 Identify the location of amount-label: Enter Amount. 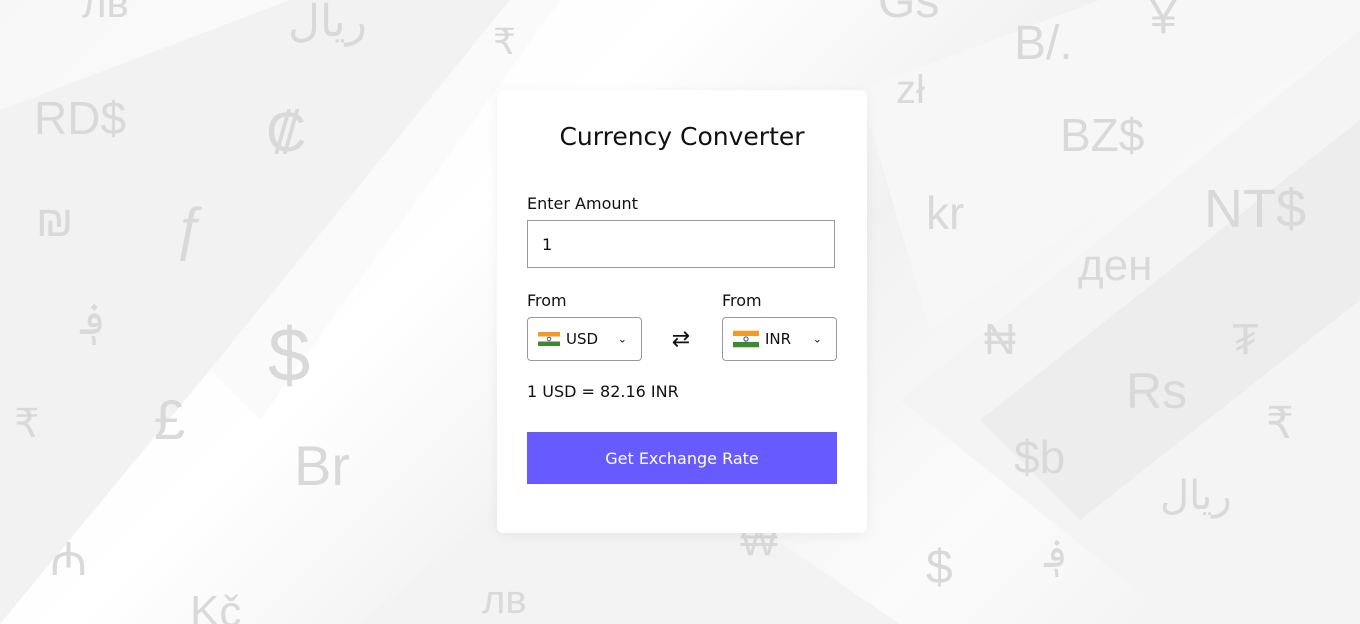
(582, 203).